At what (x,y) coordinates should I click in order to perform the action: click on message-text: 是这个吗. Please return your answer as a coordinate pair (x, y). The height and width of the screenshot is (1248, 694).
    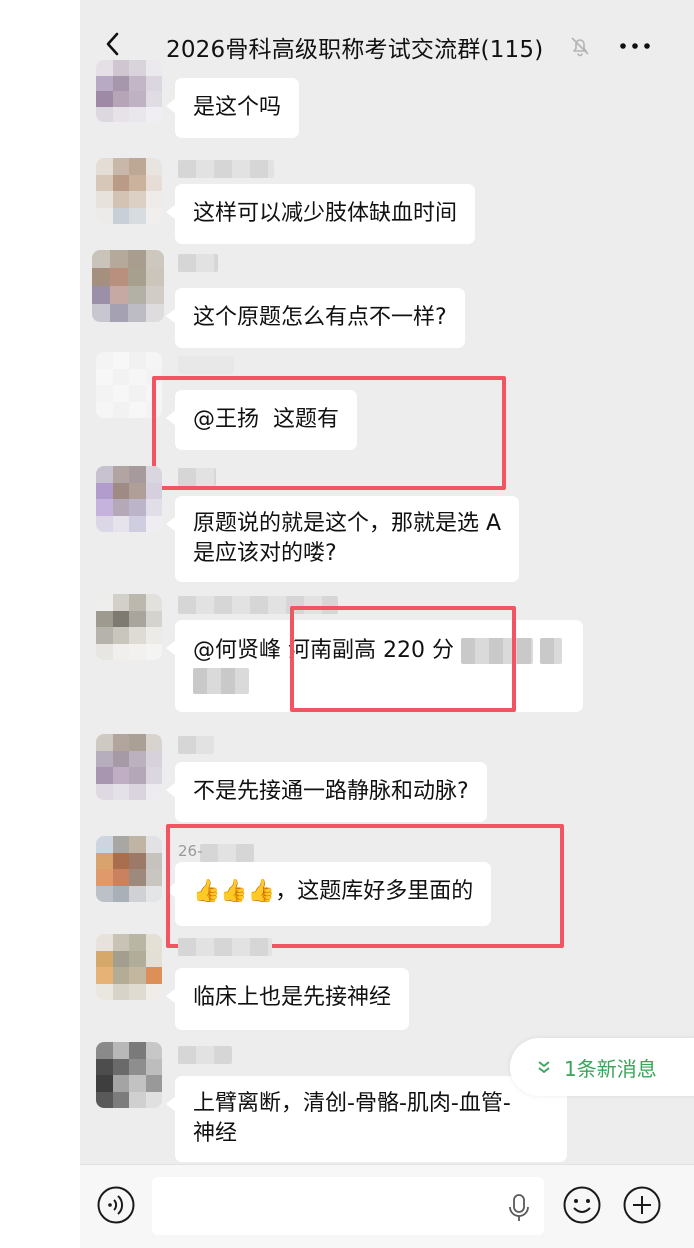
    Looking at the image, I should click on (237, 107).